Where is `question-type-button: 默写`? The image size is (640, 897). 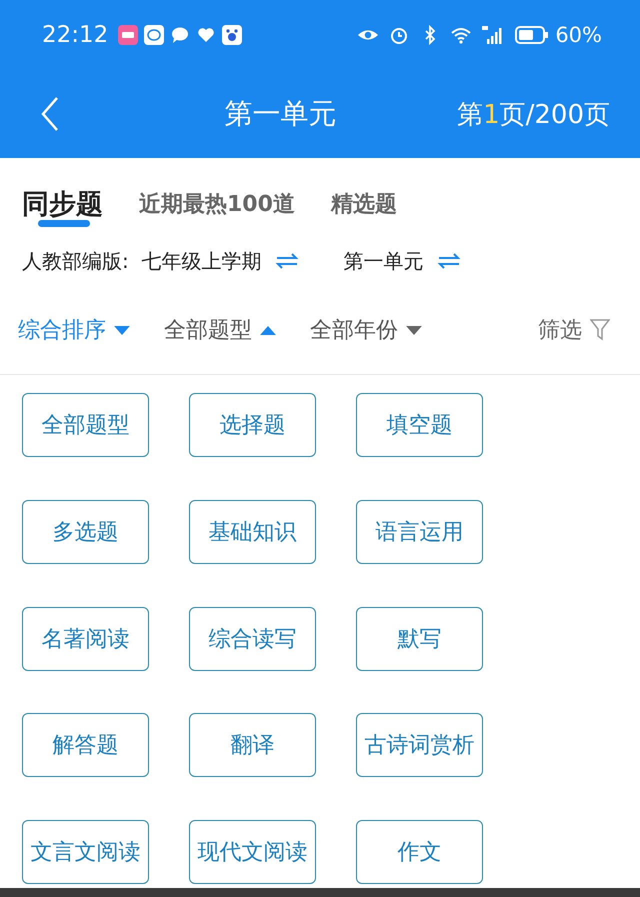
question-type-button: 默写 is located at coordinates (419, 638).